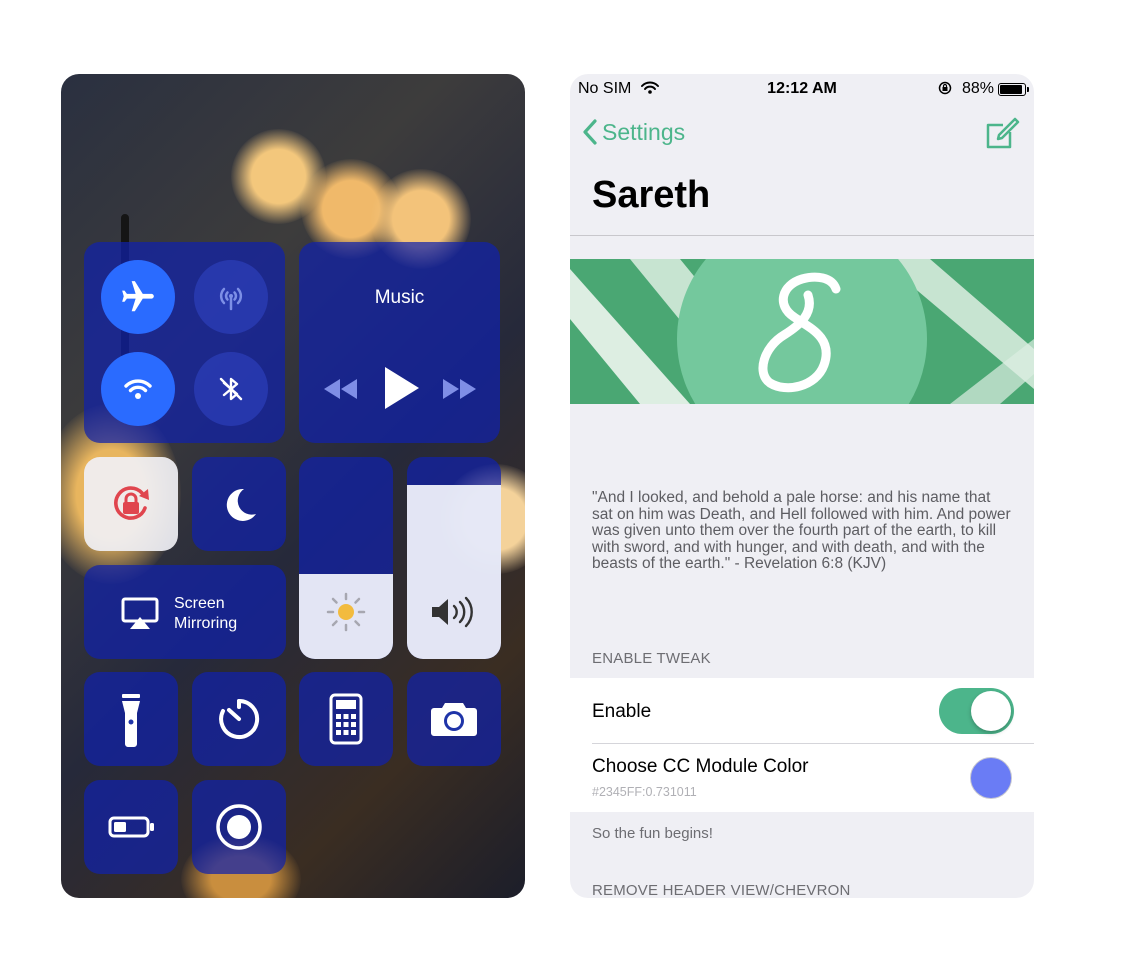  What do you see at coordinates (184, 342) in the screenshot?
I see `connectivity-module` at bounding box center [184, 342].